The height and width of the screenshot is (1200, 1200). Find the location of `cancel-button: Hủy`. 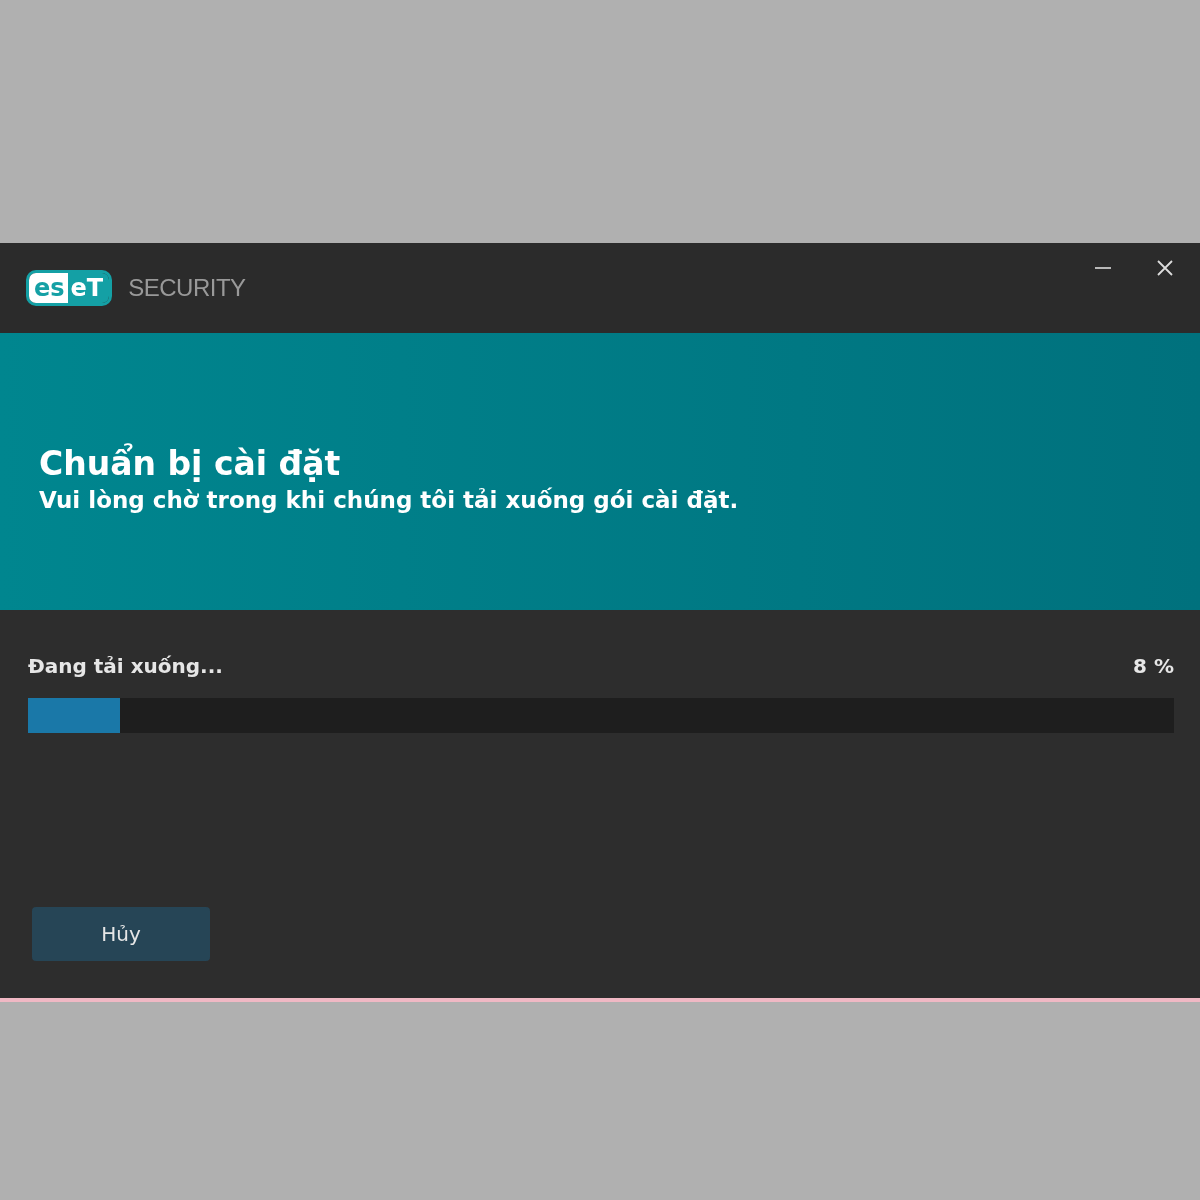

cancel-button: Hủy is located at coordinates (121, 934).